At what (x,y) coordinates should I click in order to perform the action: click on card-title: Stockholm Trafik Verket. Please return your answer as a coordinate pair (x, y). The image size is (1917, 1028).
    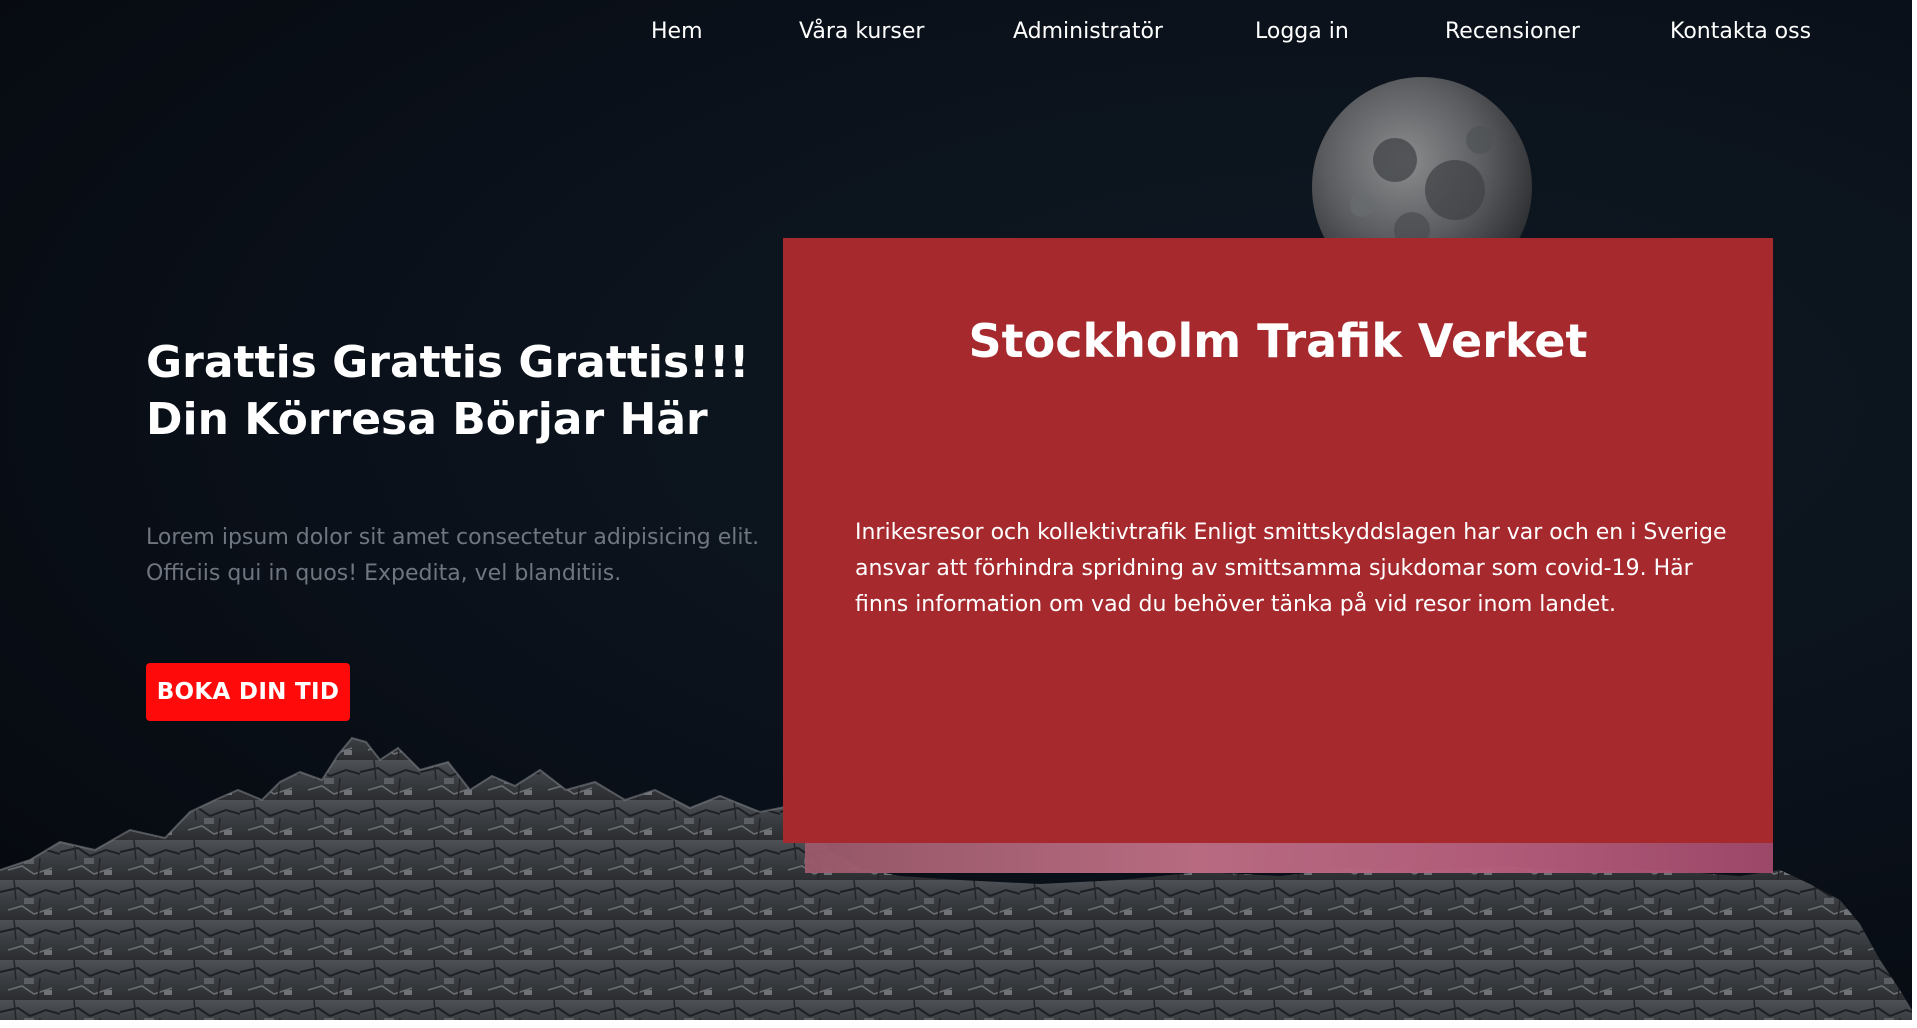
    Looking at the image, I should click on (1278, 341).